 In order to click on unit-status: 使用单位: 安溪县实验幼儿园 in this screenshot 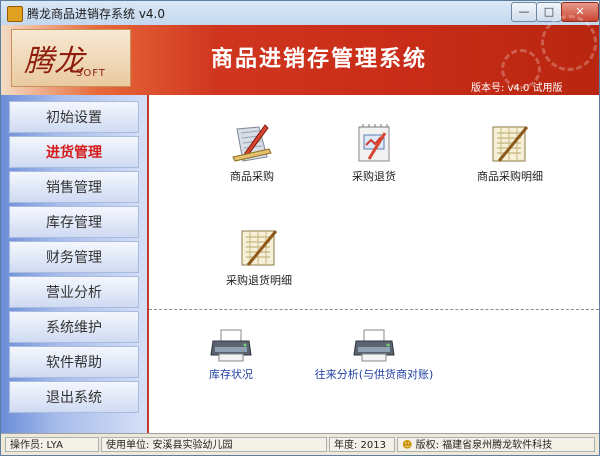, I will do `click(214, 444)`.